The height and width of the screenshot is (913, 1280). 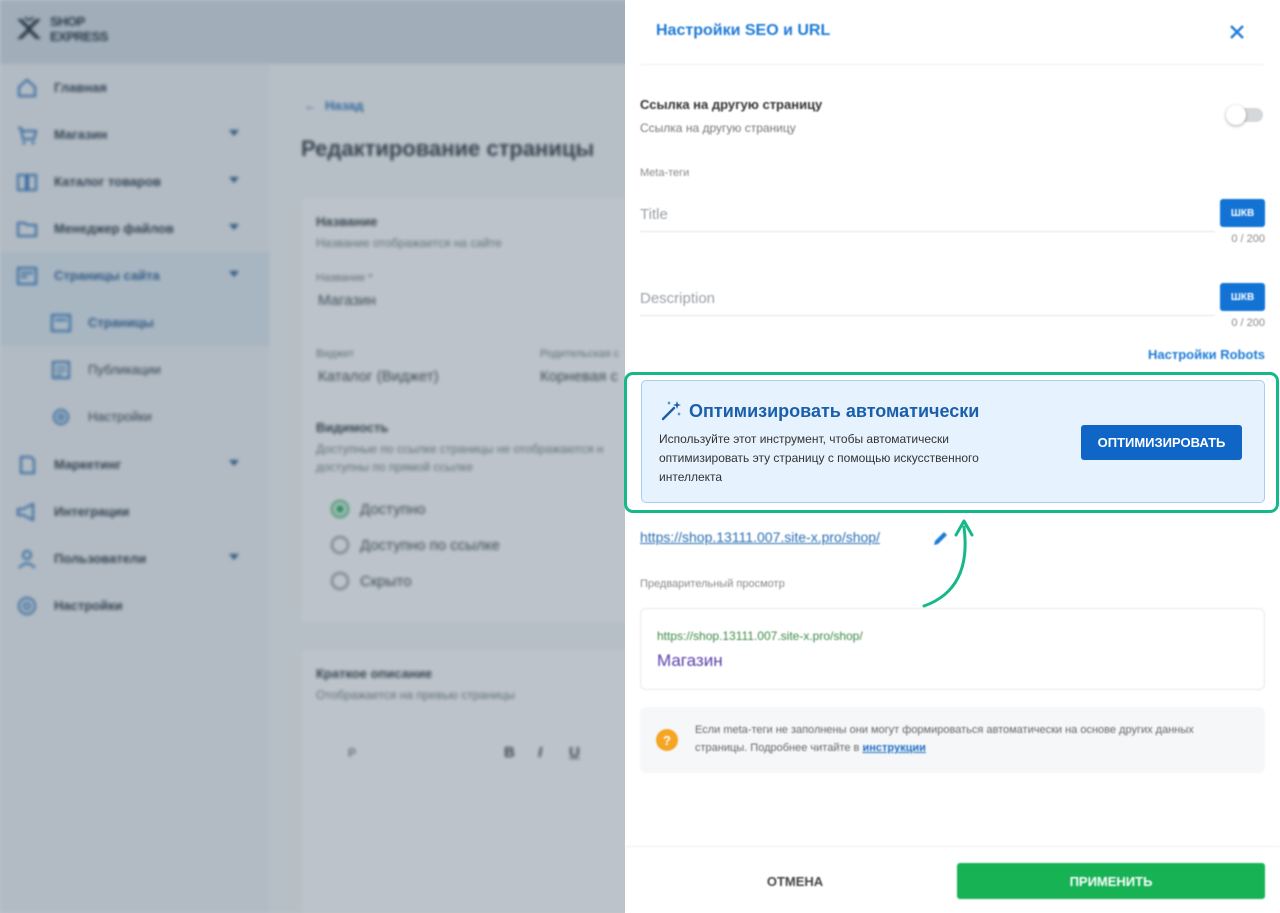 I want to click on preview-title: Магазин, so click(x=690, y=660).